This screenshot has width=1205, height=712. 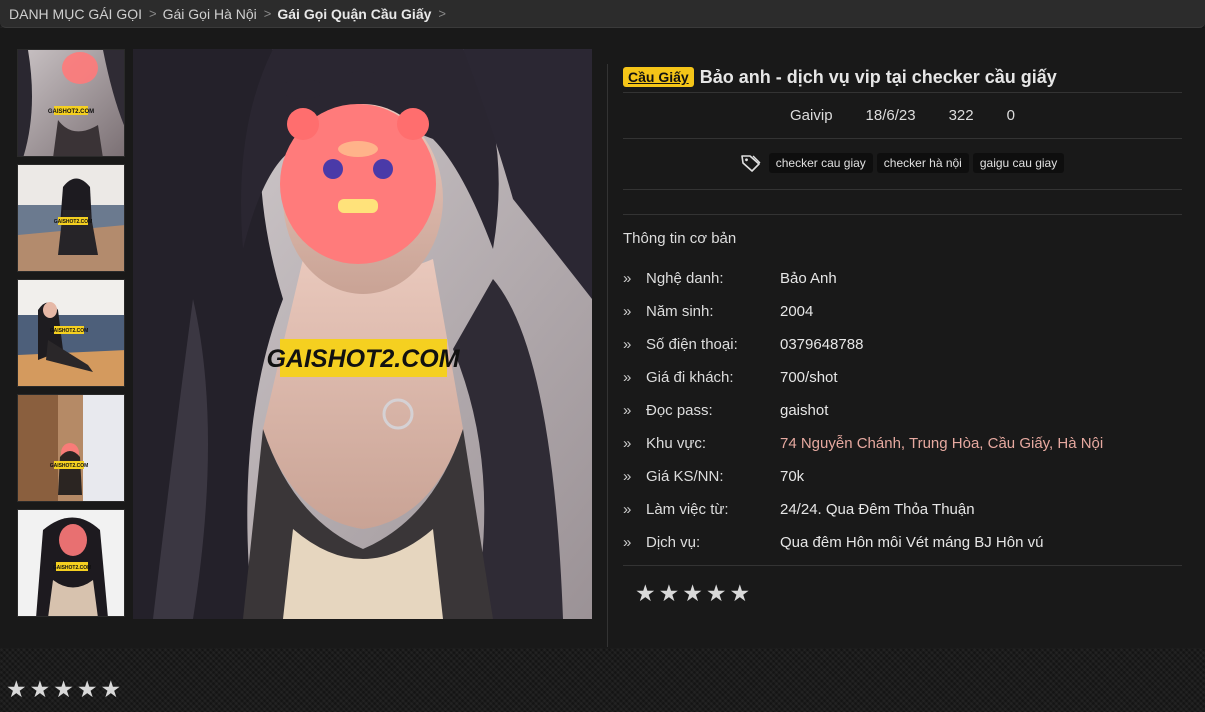 What do you see at coordinates (811, 115) in the screenshot?
I see `post-author: Gaivip` at bounding box center [811, 115].